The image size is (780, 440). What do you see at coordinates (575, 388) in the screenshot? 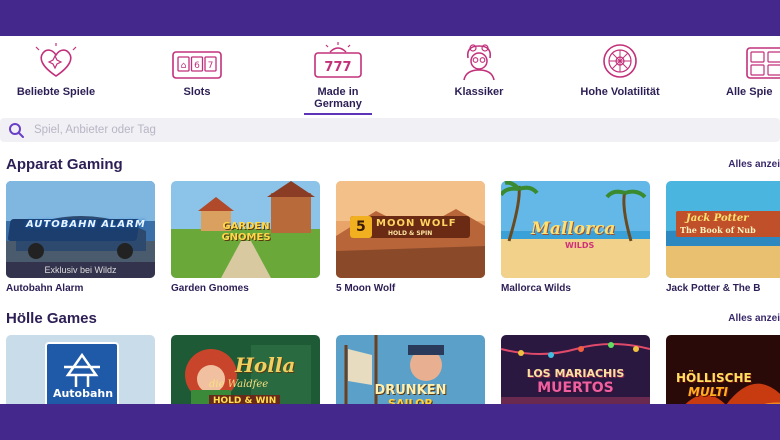
I see `game-logo-sub: MUERTOS` at bounding box center [575, 388].